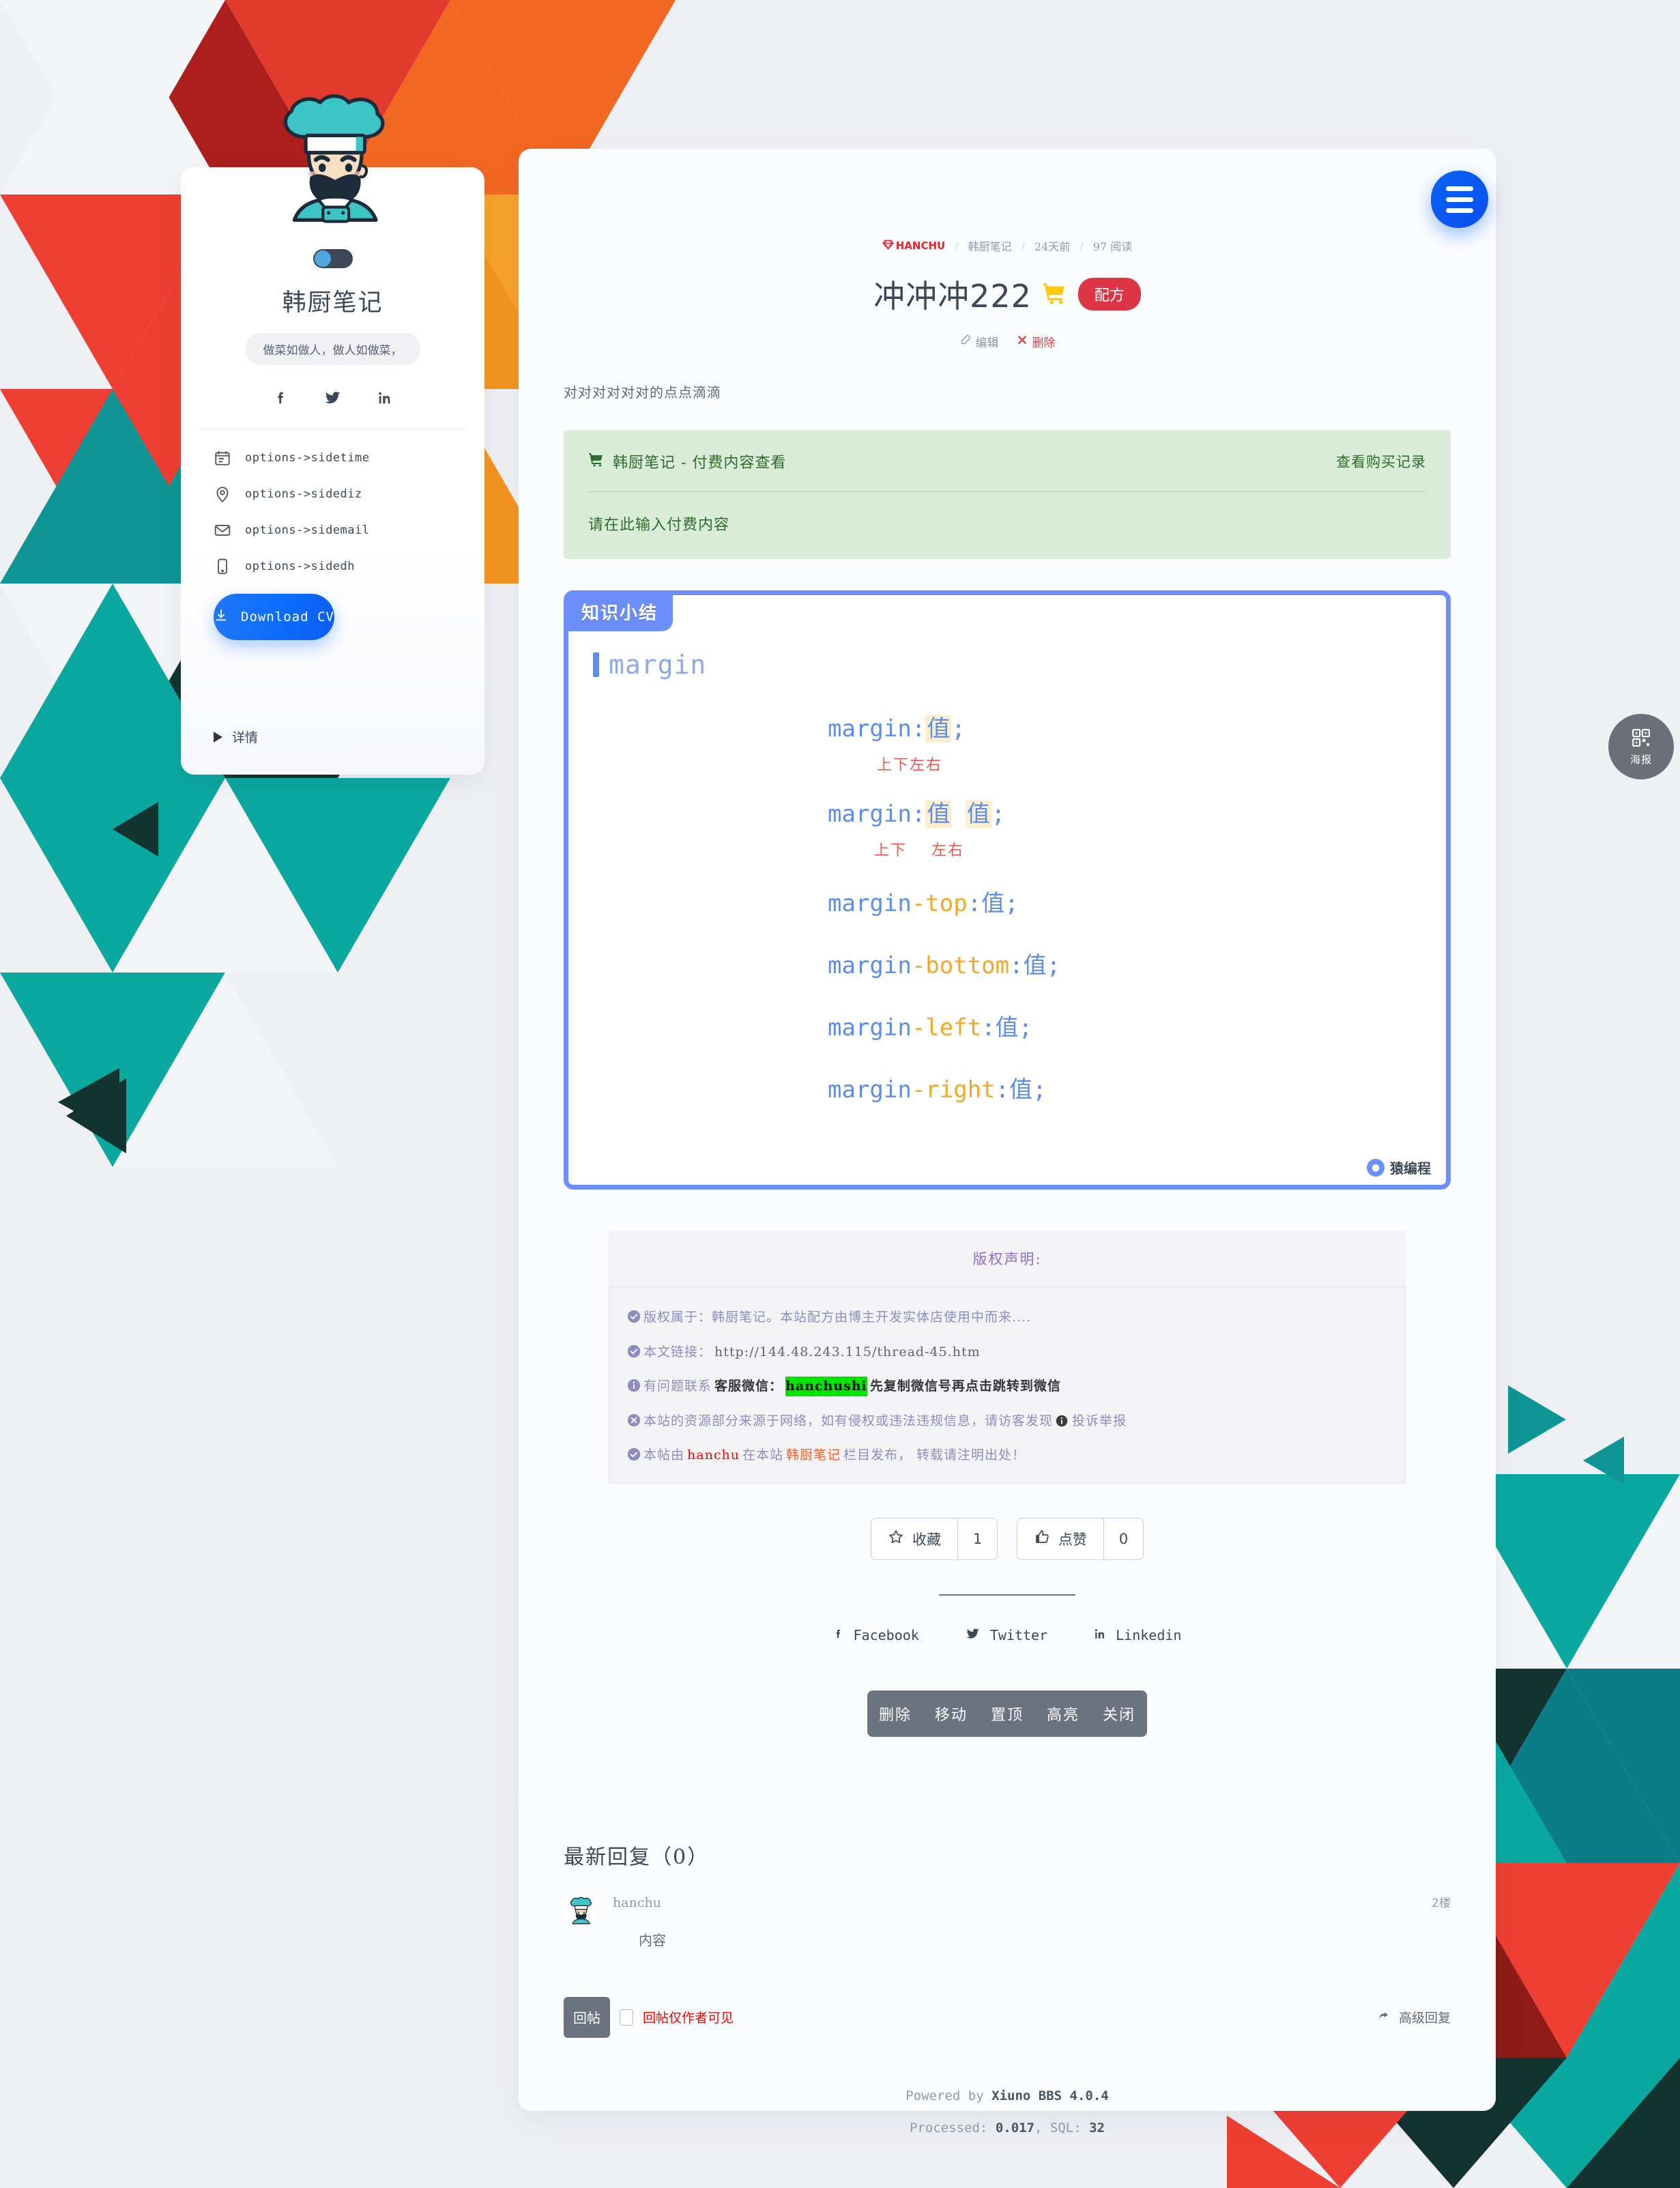 The width and height of the screenshot is (1680, 2188). I want to click on replies-heading: 最新回复（0）, so click(637, 1857).